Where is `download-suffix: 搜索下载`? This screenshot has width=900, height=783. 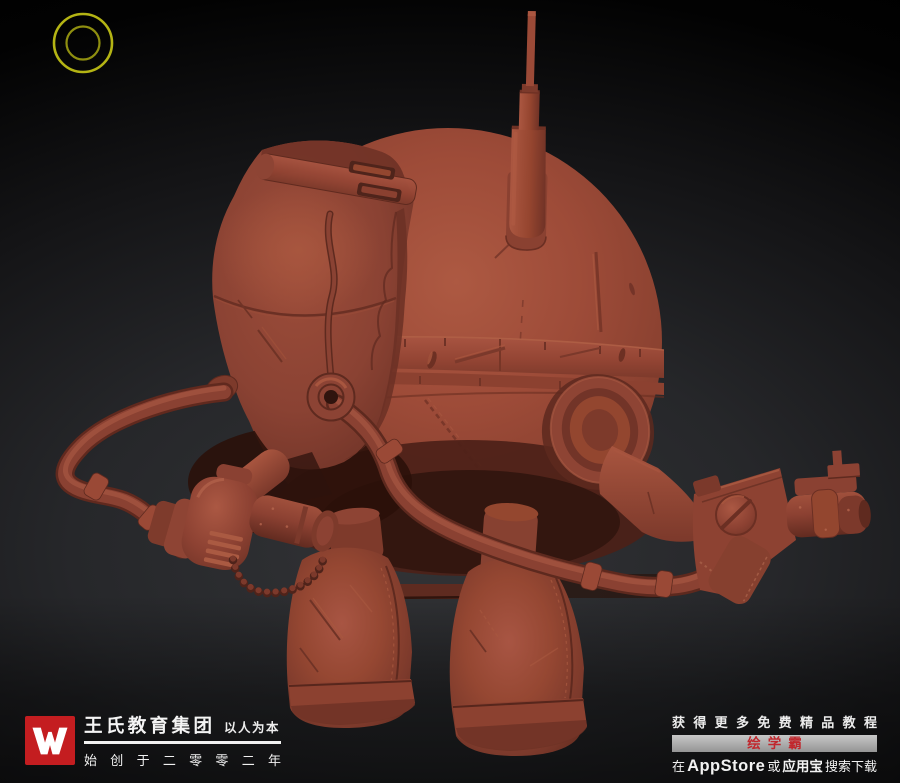
download-suffix: 搜索下载 is located at coordinates (850, 766).